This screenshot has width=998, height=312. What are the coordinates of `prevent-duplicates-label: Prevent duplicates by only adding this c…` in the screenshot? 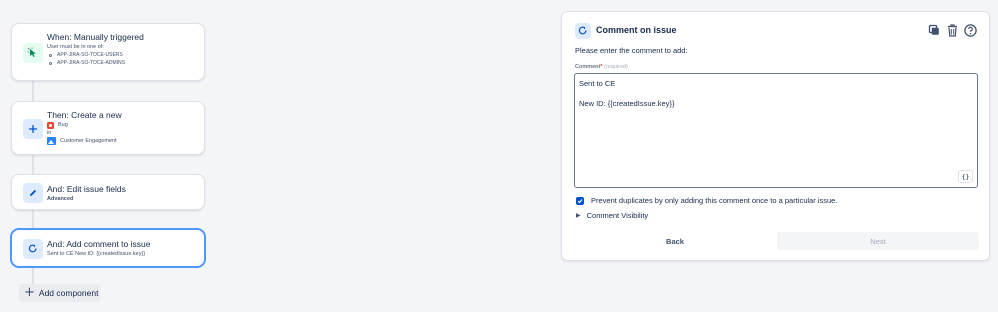 It's located at (714, 200).